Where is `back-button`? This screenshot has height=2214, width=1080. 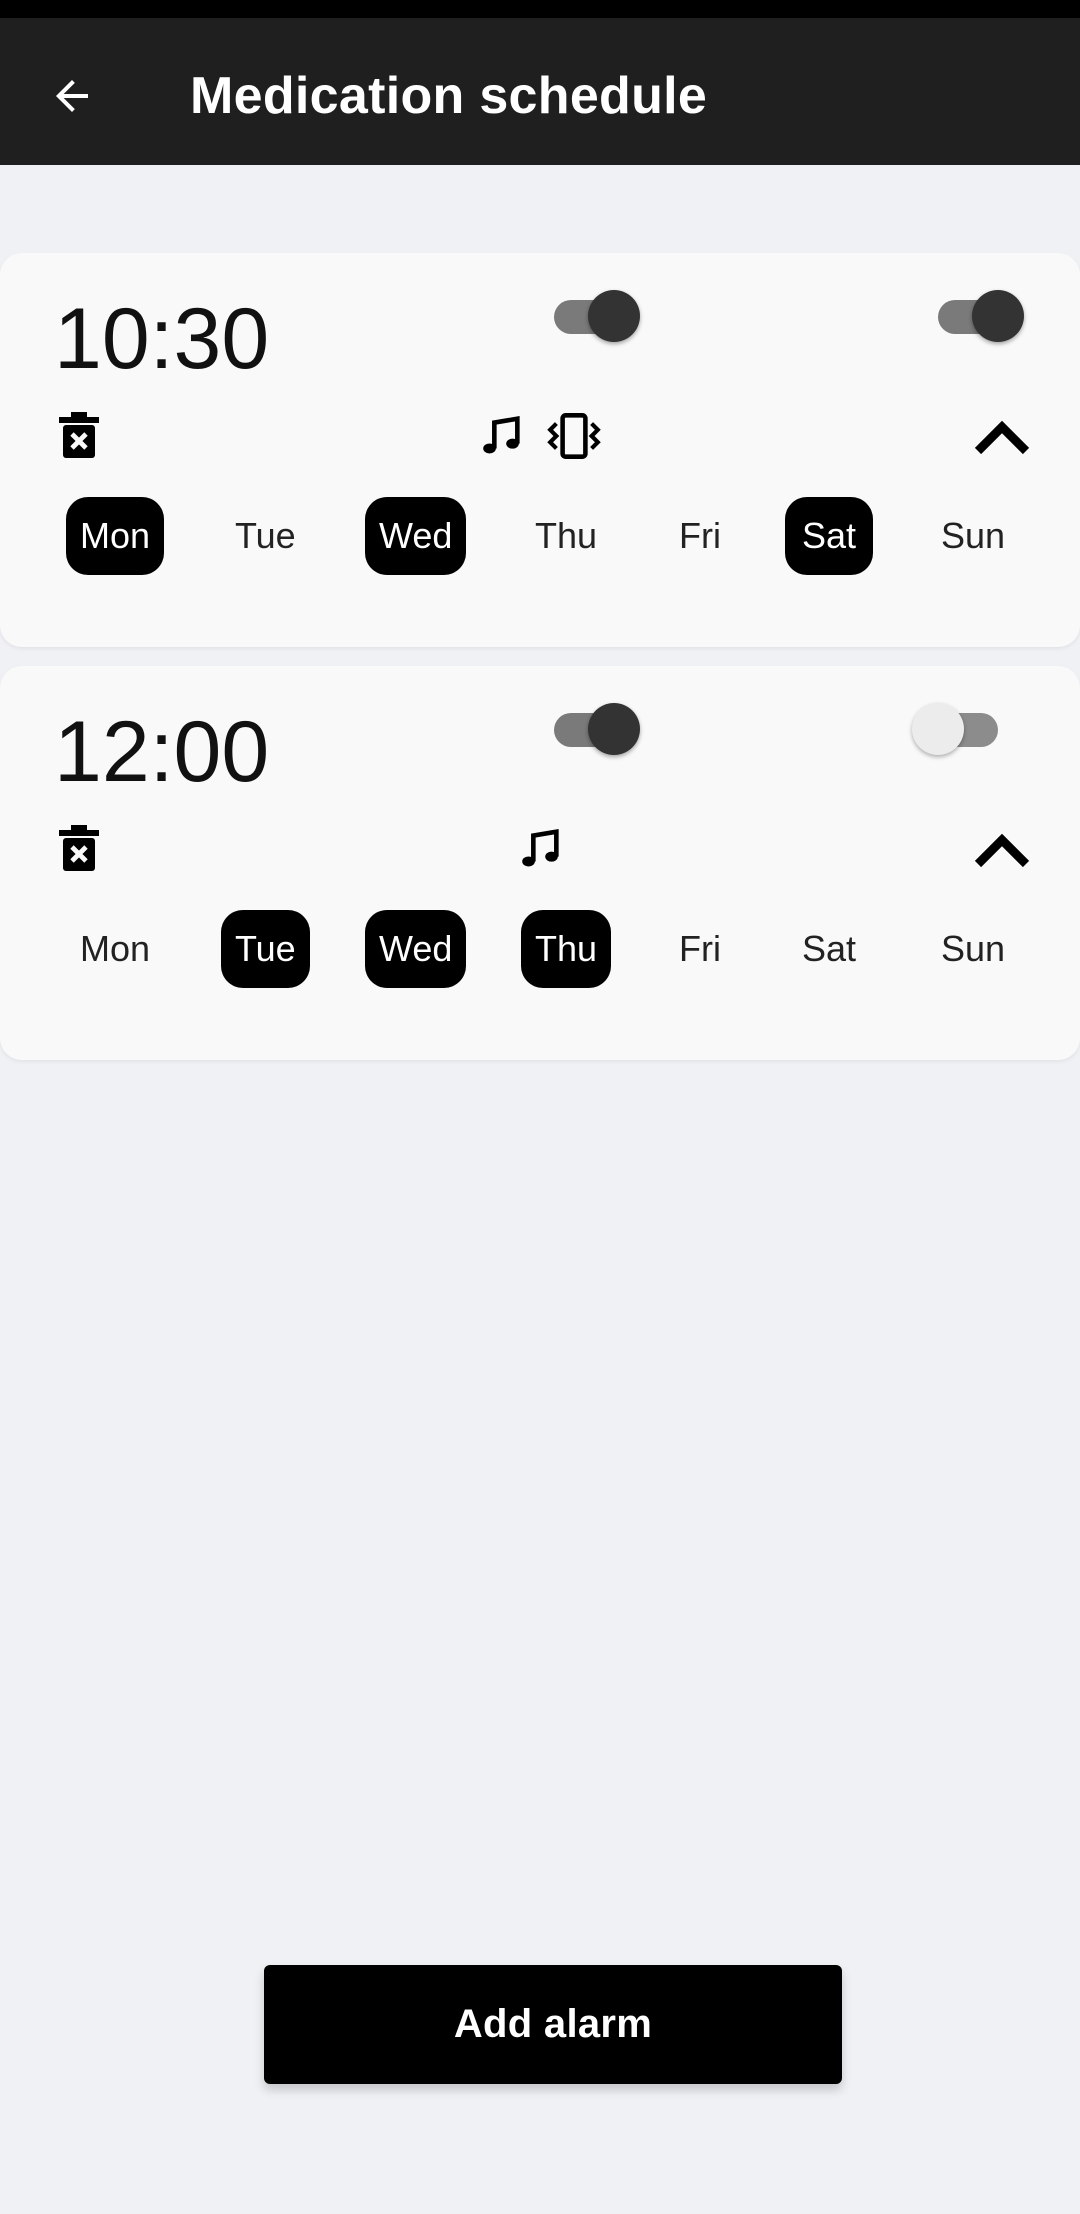
back-button is located at coordinates (72, 96).